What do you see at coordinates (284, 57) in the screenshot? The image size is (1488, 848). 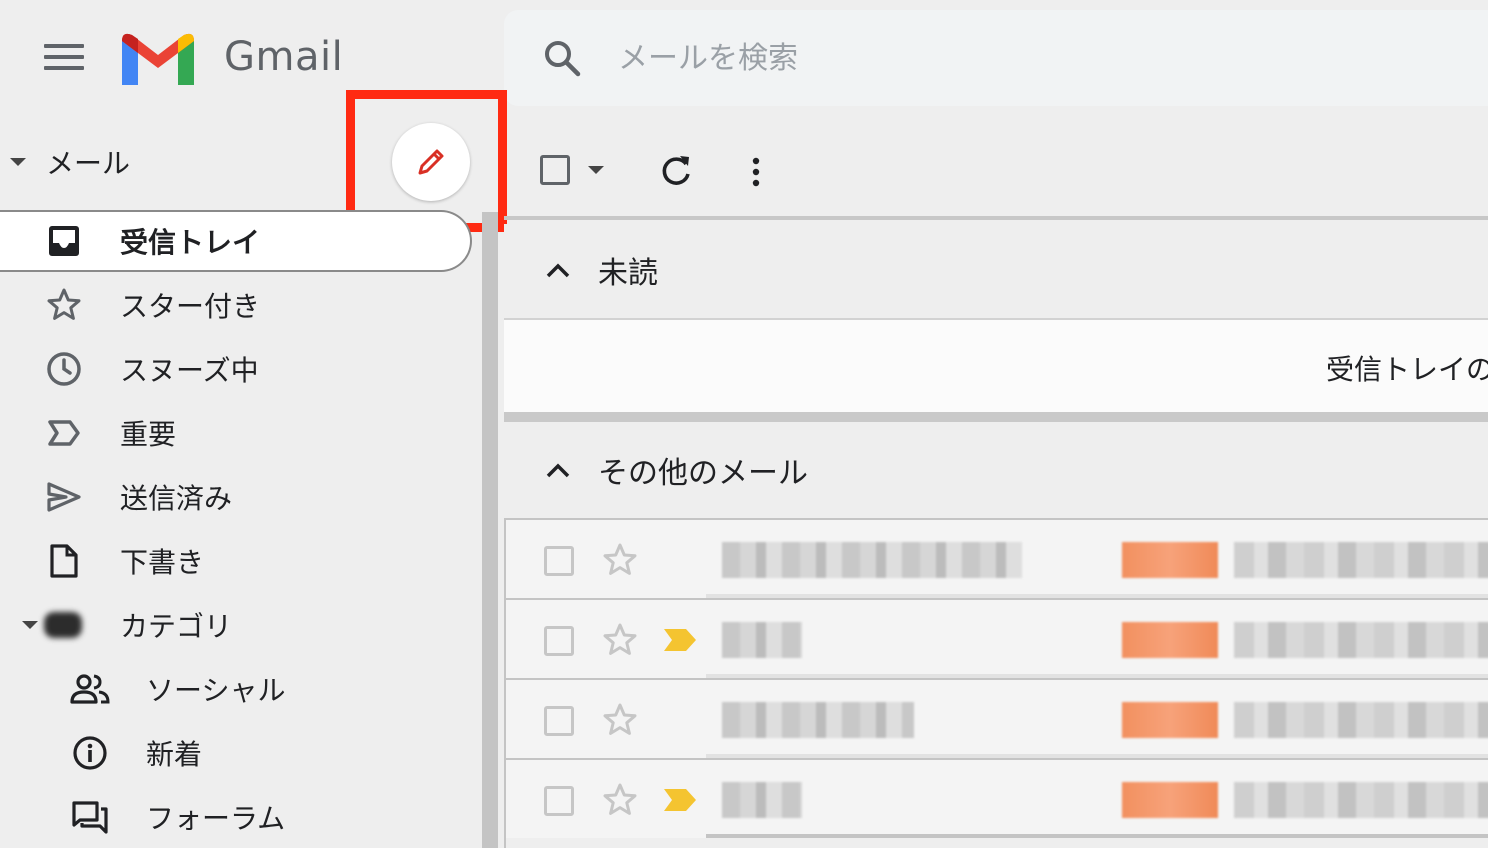 I see `app-brand: Gmail` at bounding box center [284, 57].